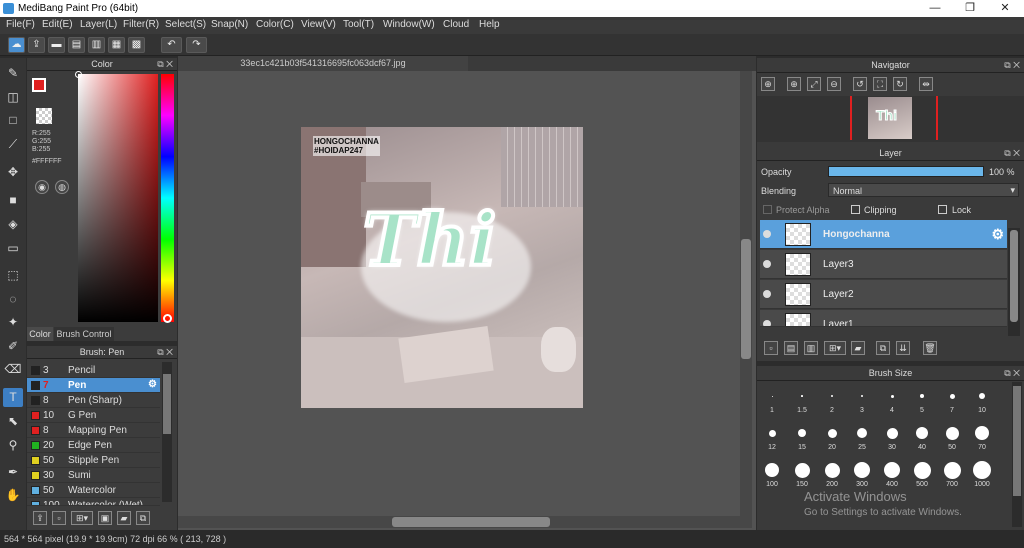 Image resolution: width=1024 pixels, height=548 pixels. Describe the element at coordinates (858, 348) in the screenshot. I see `layer-folder-icon: ▰` at that location.